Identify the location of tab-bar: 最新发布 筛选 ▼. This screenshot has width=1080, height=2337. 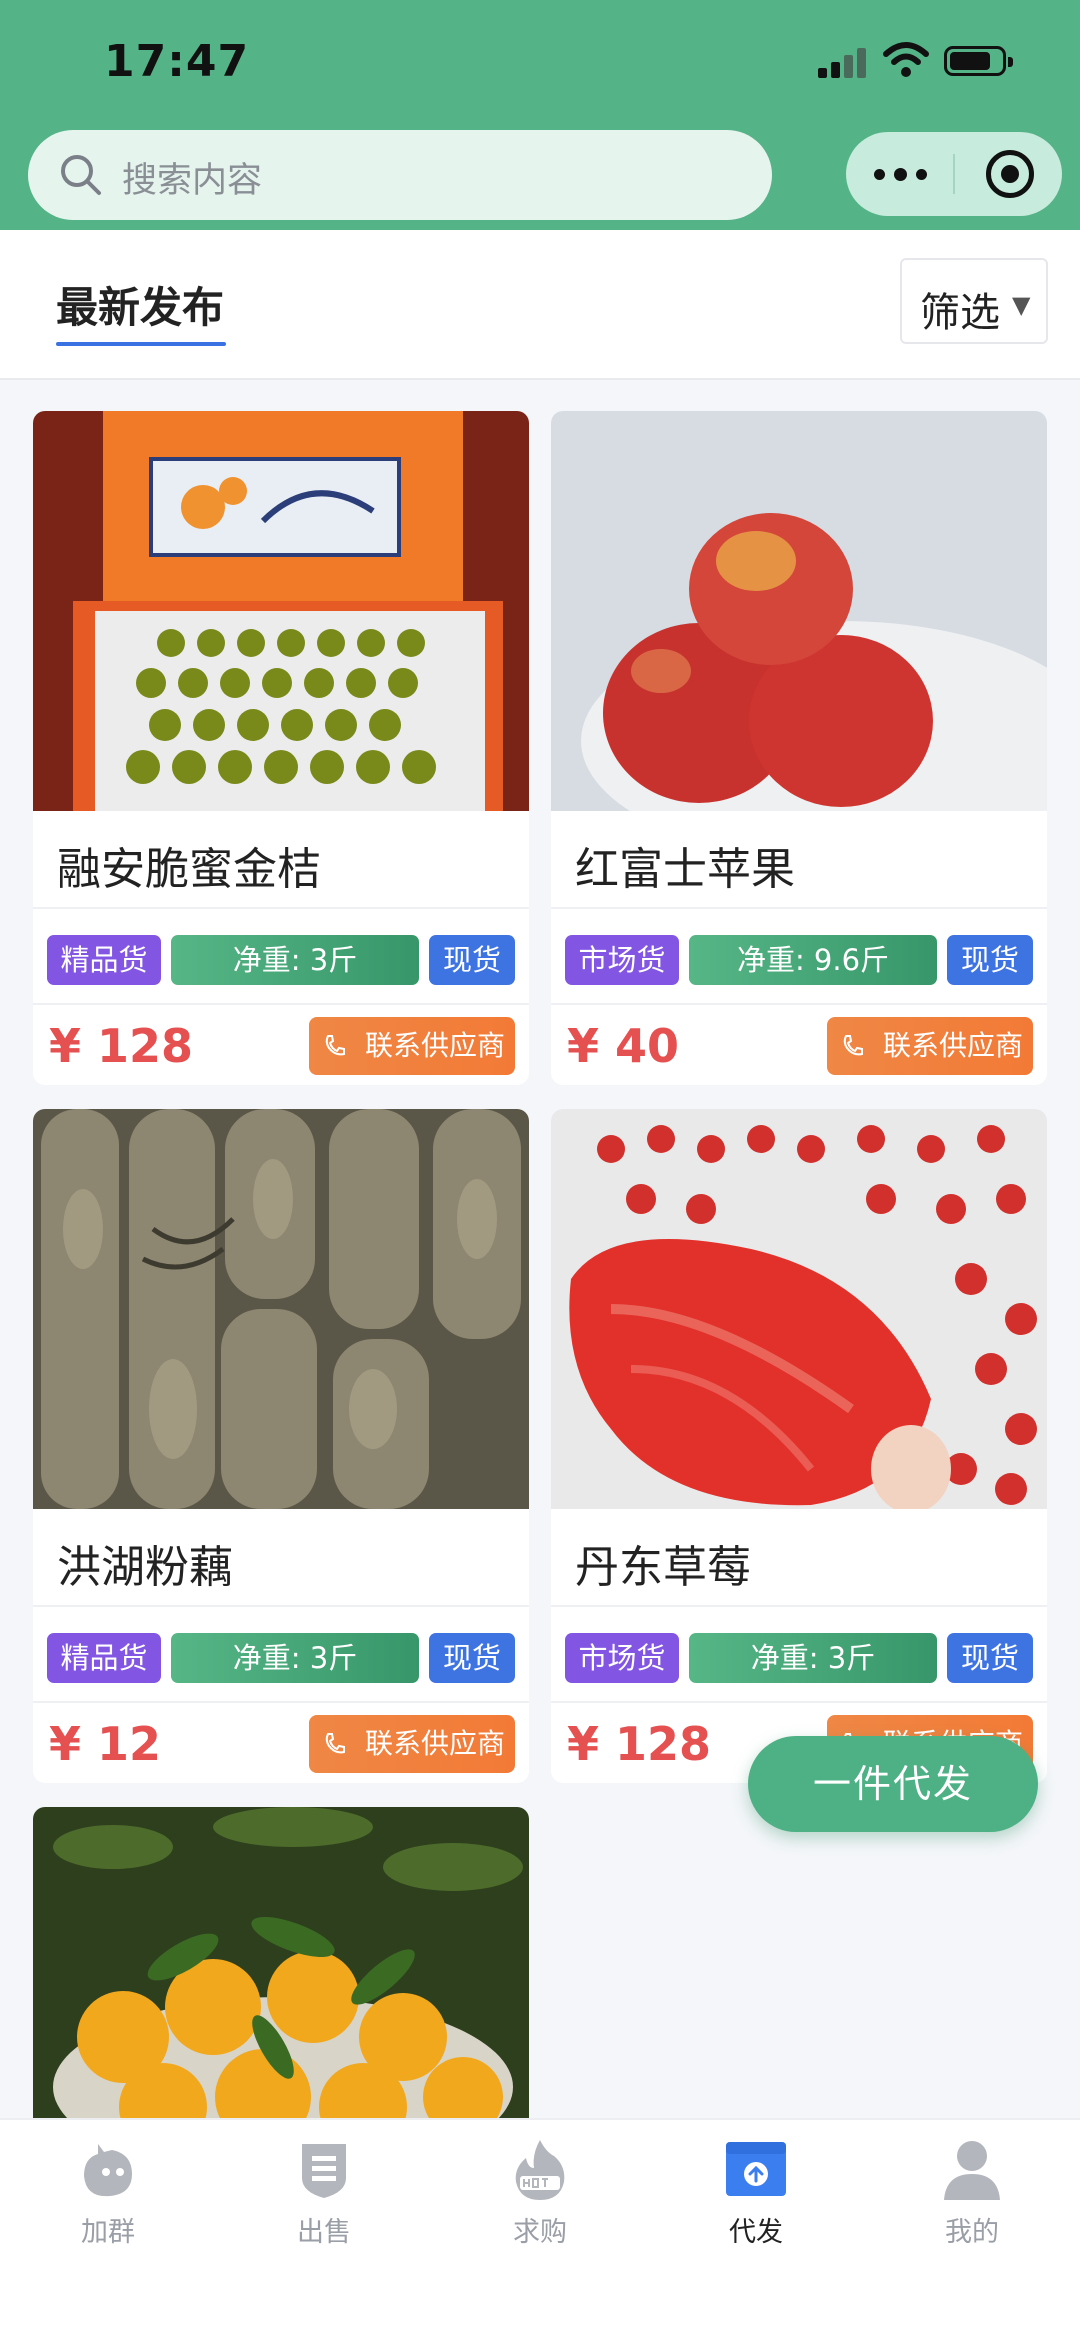
(540, 305).